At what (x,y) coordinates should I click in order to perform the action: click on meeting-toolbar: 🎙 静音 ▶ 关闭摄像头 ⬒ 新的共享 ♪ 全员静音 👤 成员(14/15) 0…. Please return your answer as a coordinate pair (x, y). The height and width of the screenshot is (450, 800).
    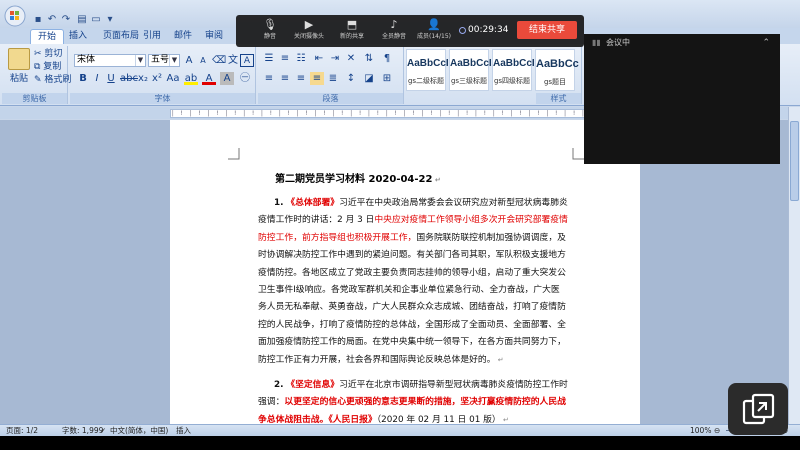
    Looking at the image, I should click on (410, 31).